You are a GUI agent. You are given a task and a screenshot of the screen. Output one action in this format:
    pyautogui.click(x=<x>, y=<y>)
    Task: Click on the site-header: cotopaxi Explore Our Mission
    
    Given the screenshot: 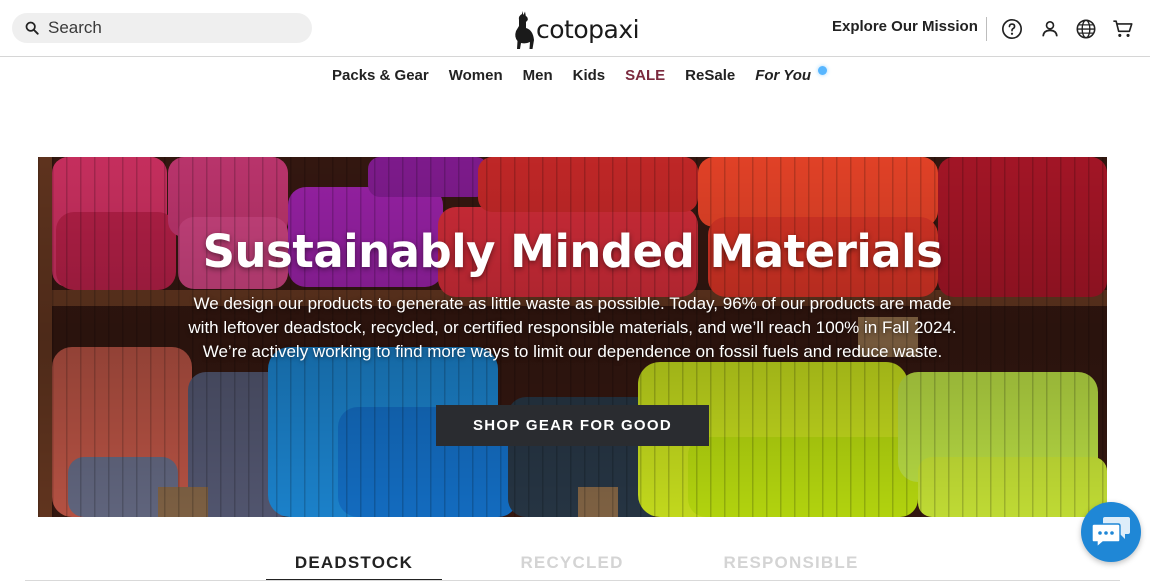 What is the action you would take?
    pyautogui.click(x=575, y=28)
    